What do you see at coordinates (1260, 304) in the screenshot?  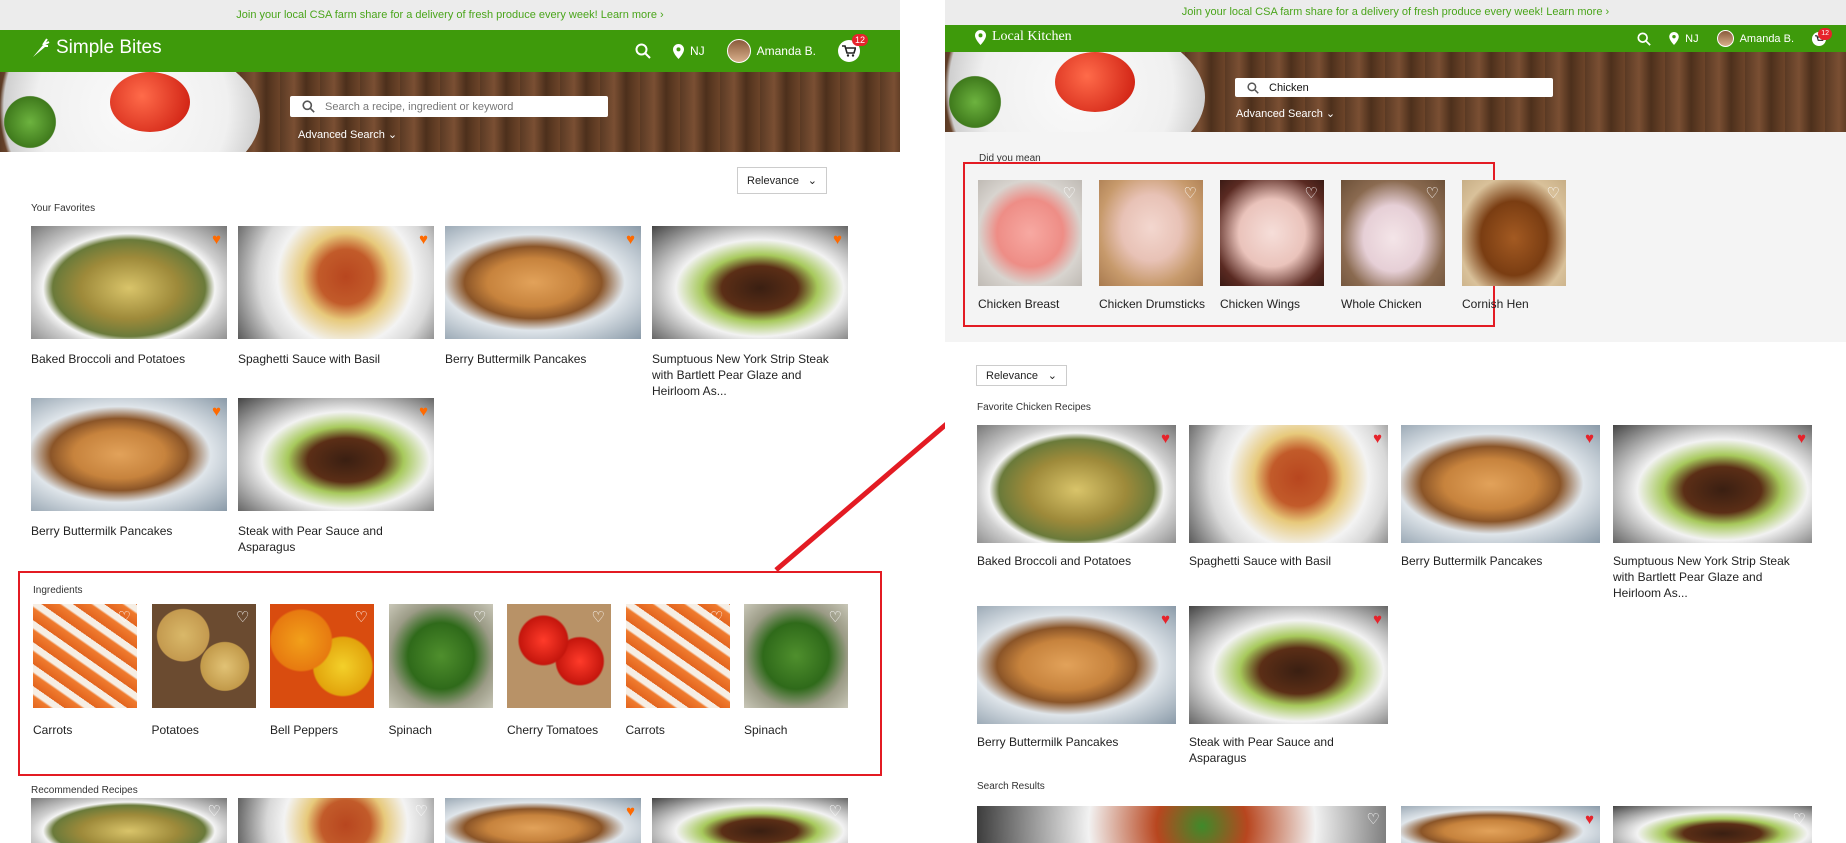 I see `card-label: Chicken Wings` at bounding box center [1260, 304].